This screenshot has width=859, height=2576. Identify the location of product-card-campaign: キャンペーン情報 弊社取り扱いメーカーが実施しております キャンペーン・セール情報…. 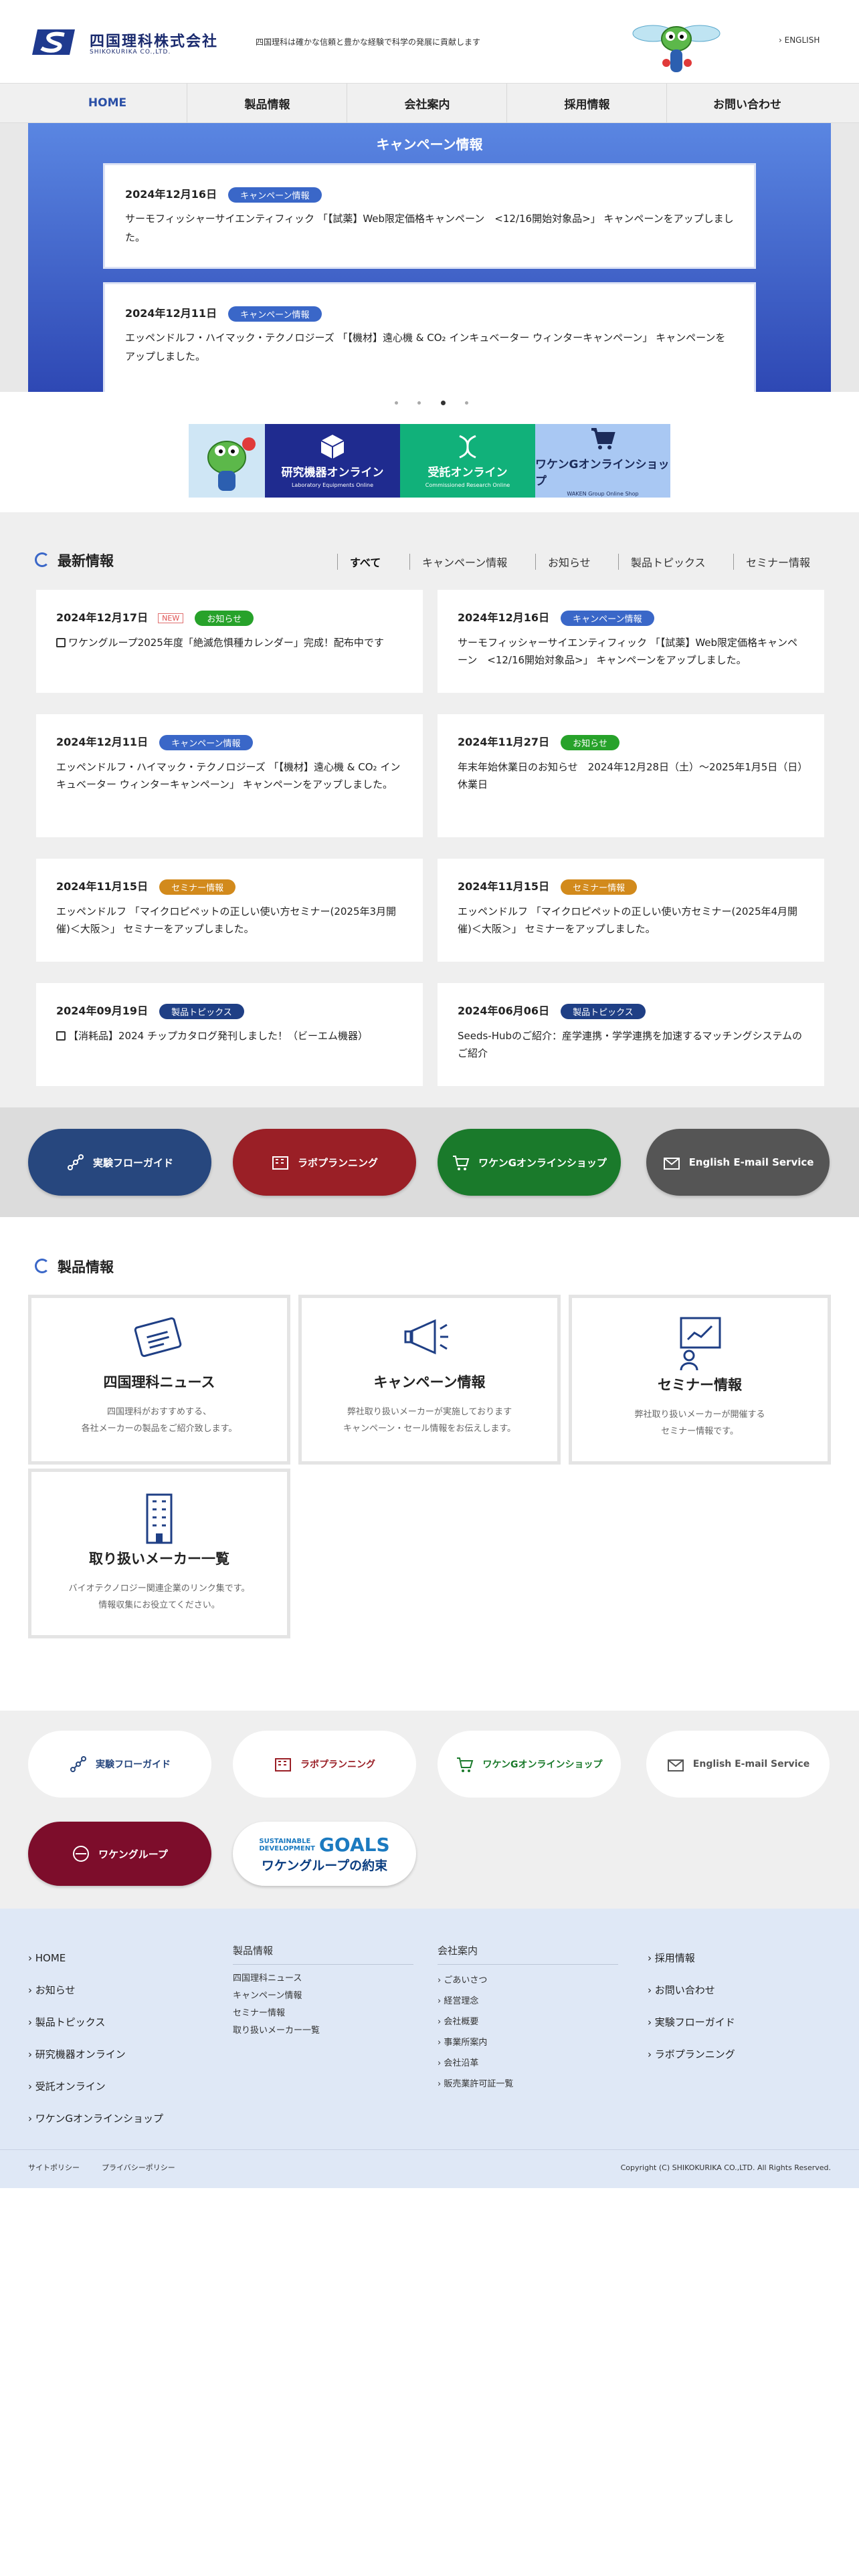
(429, 1380).